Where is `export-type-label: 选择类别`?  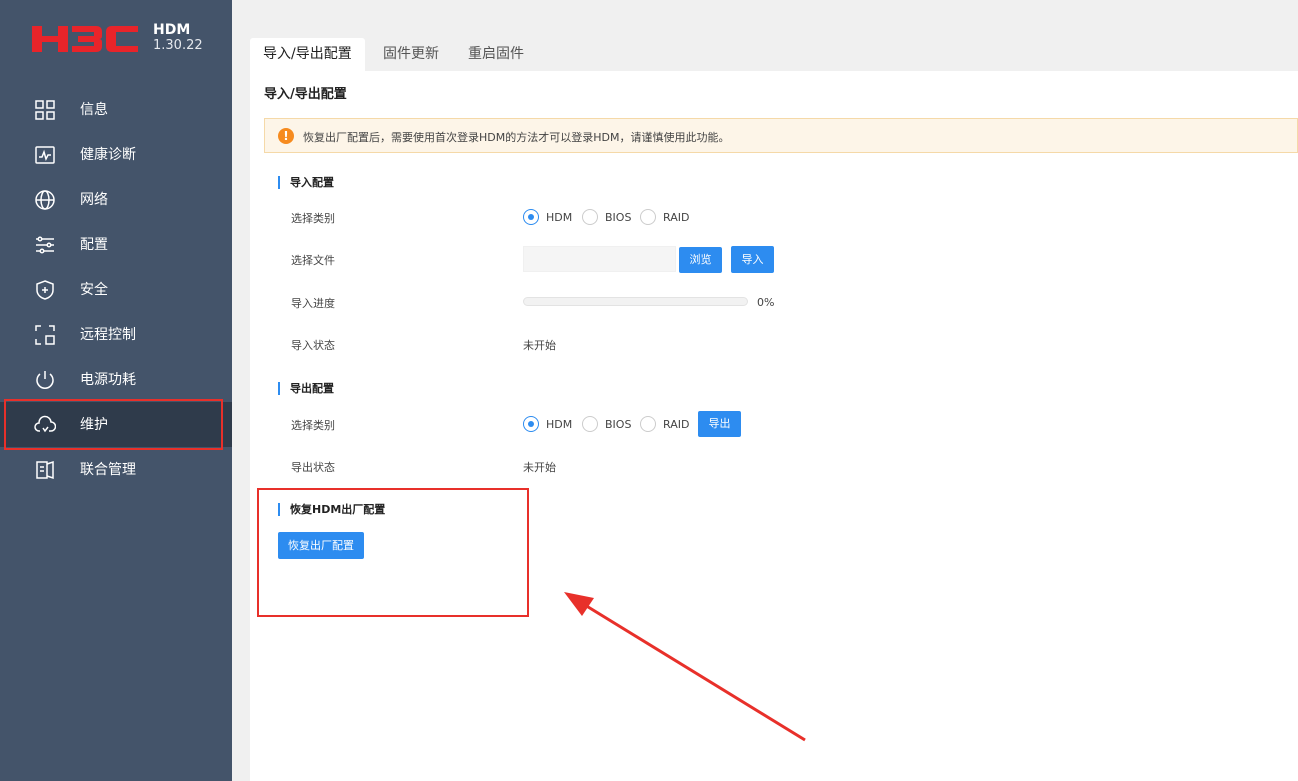
export-type-label: 选择类别 is located at coordinates (313, 425).